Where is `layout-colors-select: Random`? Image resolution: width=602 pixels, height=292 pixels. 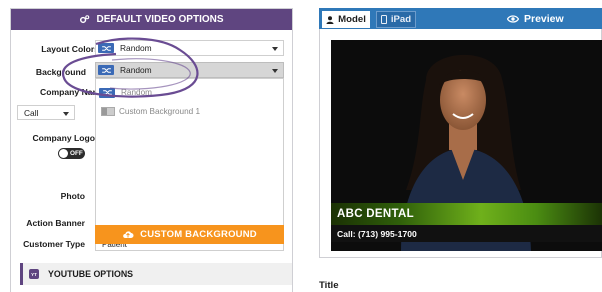 layout-colors-select: Random is located at coordinates (189, 48).